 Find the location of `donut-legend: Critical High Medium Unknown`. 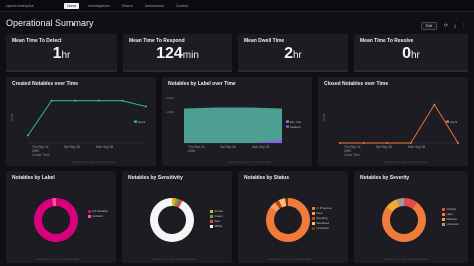

donut-legend: Critical High Medium Unknown is located at coordinates (450, 217).